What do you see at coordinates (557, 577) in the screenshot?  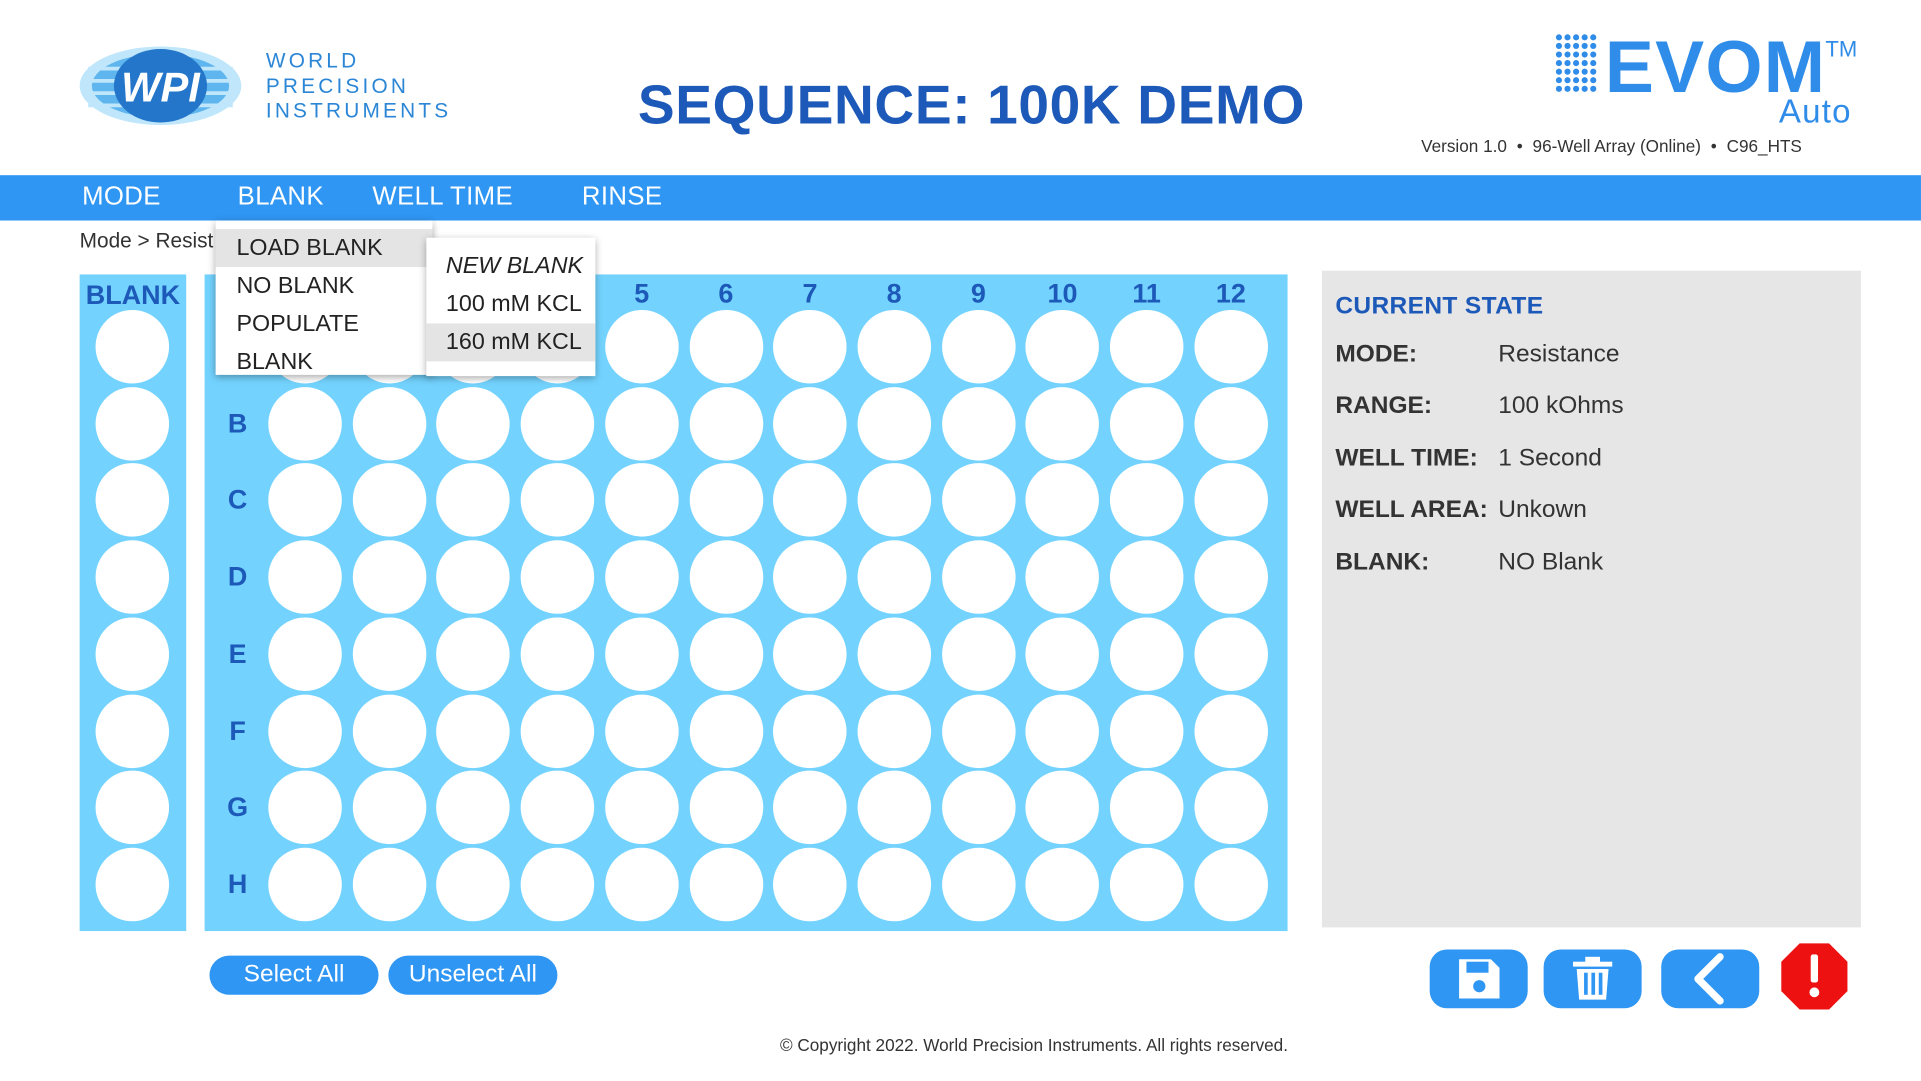 I see `well-d4` at bounding box center [557, 577].